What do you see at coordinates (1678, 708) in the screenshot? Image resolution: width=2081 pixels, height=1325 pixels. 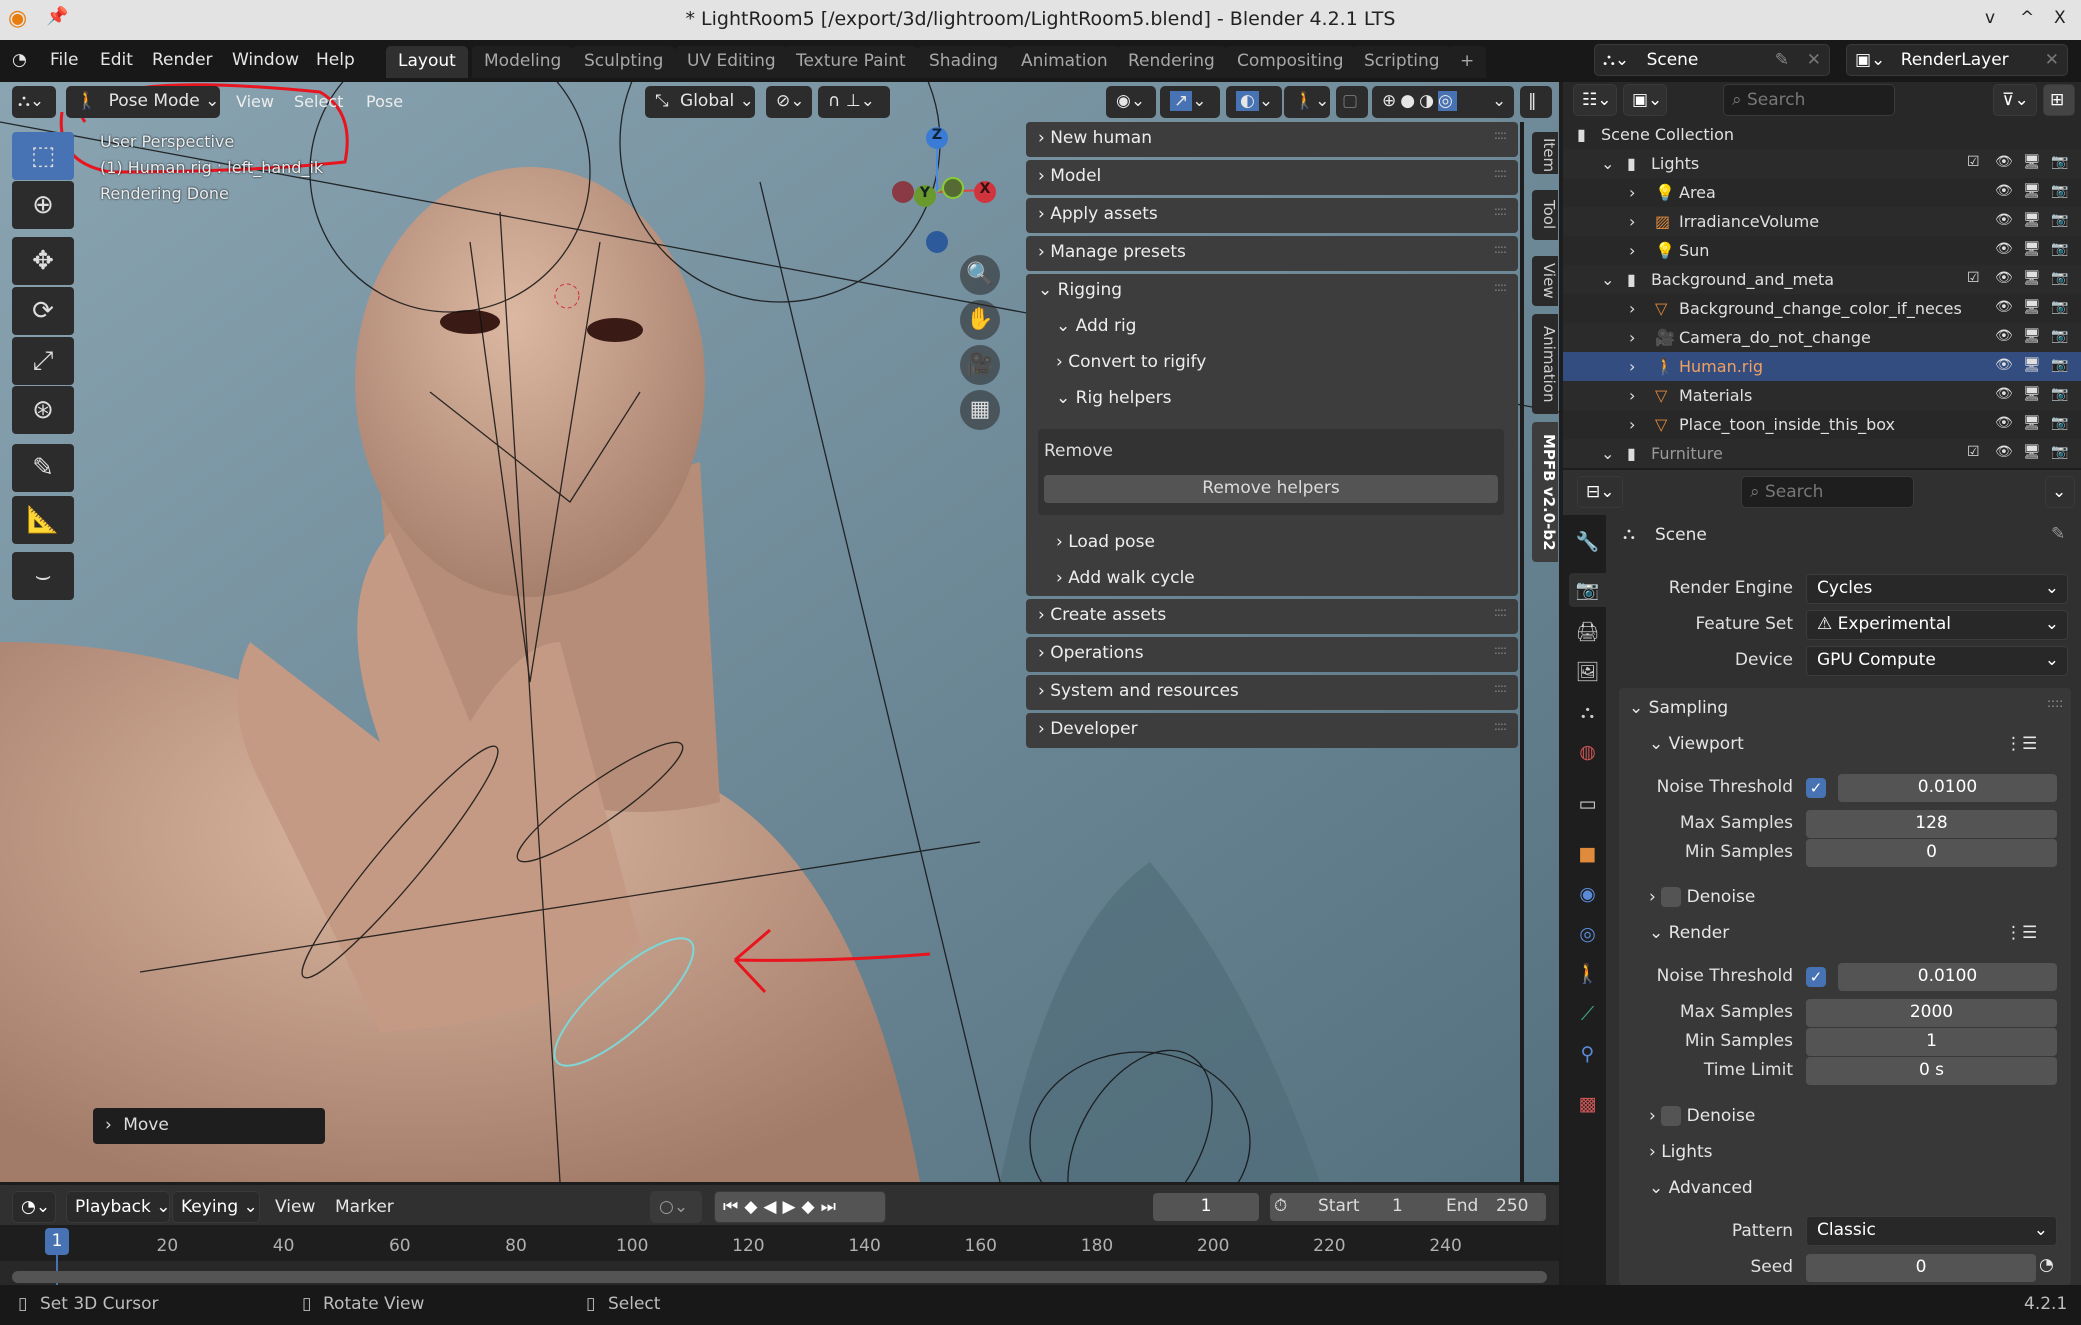 I see `sampling-panel-header: ⌄ Sampling` at bounding box center [1678, 708].